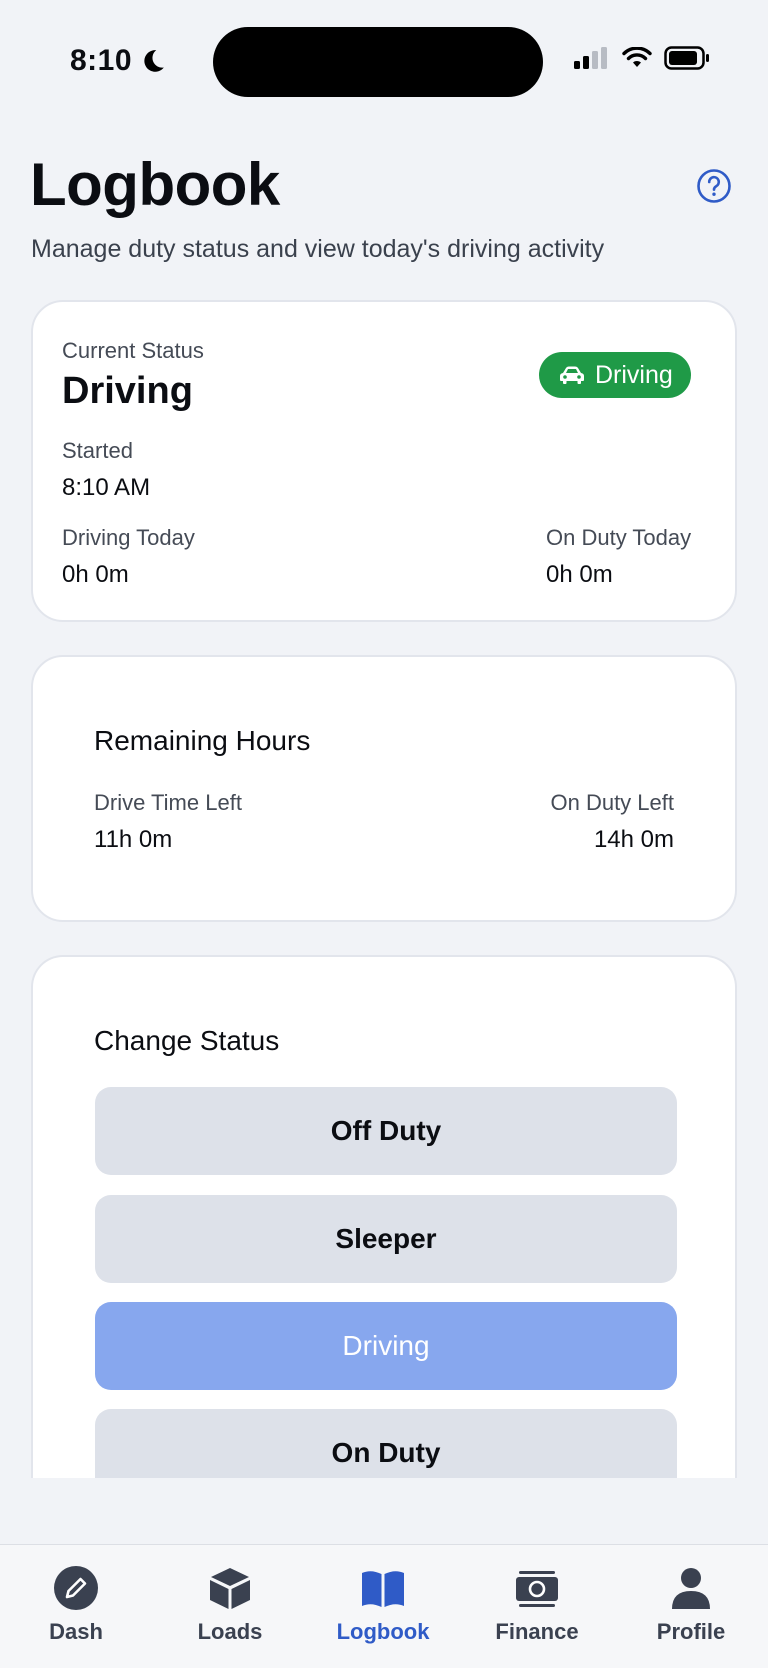 This screenshot has width=768, height=1668. What do you see at coordinates (691, 1588) in the screenshot?
I see `person-icon` at bounding box center [691, 1588].